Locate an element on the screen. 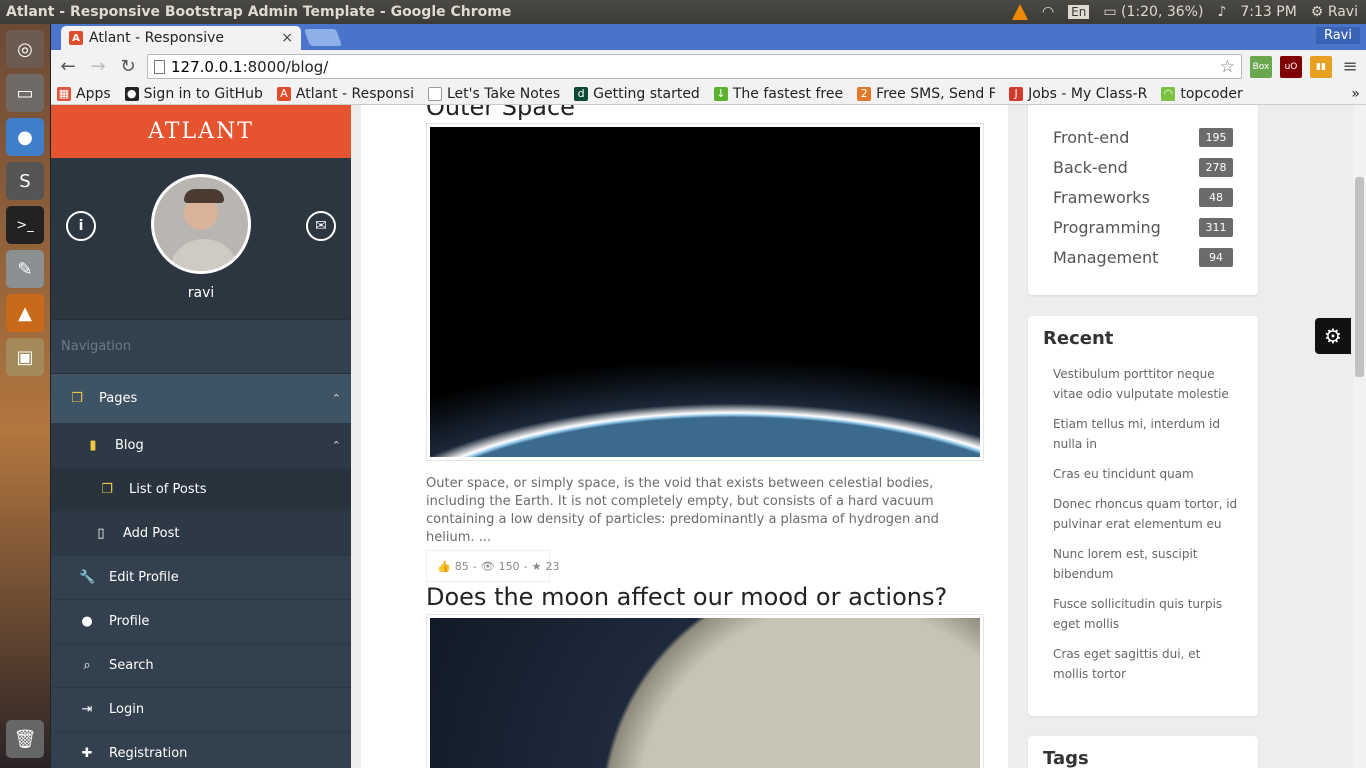  wifi-icon: ◠ is located at coordinates (1048, 12).